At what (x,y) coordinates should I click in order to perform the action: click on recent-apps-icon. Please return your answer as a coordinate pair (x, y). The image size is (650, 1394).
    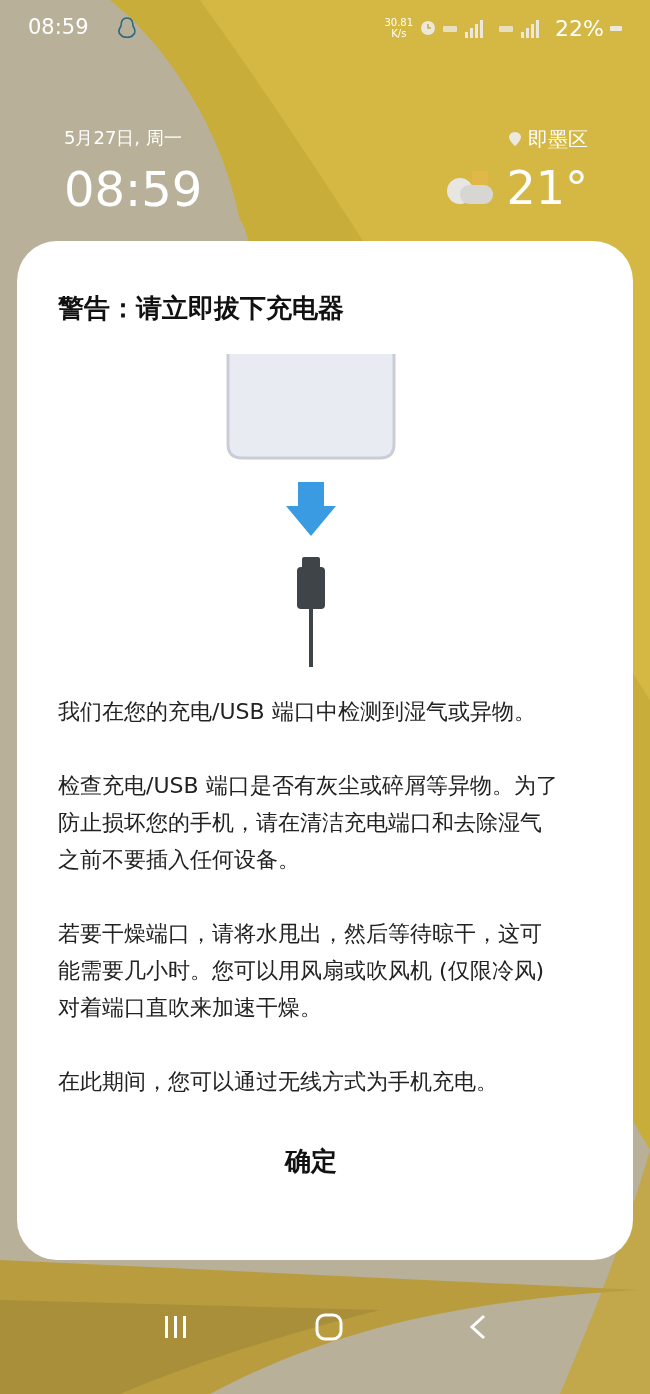
    Looking at the image, I should click on (176, 1327).